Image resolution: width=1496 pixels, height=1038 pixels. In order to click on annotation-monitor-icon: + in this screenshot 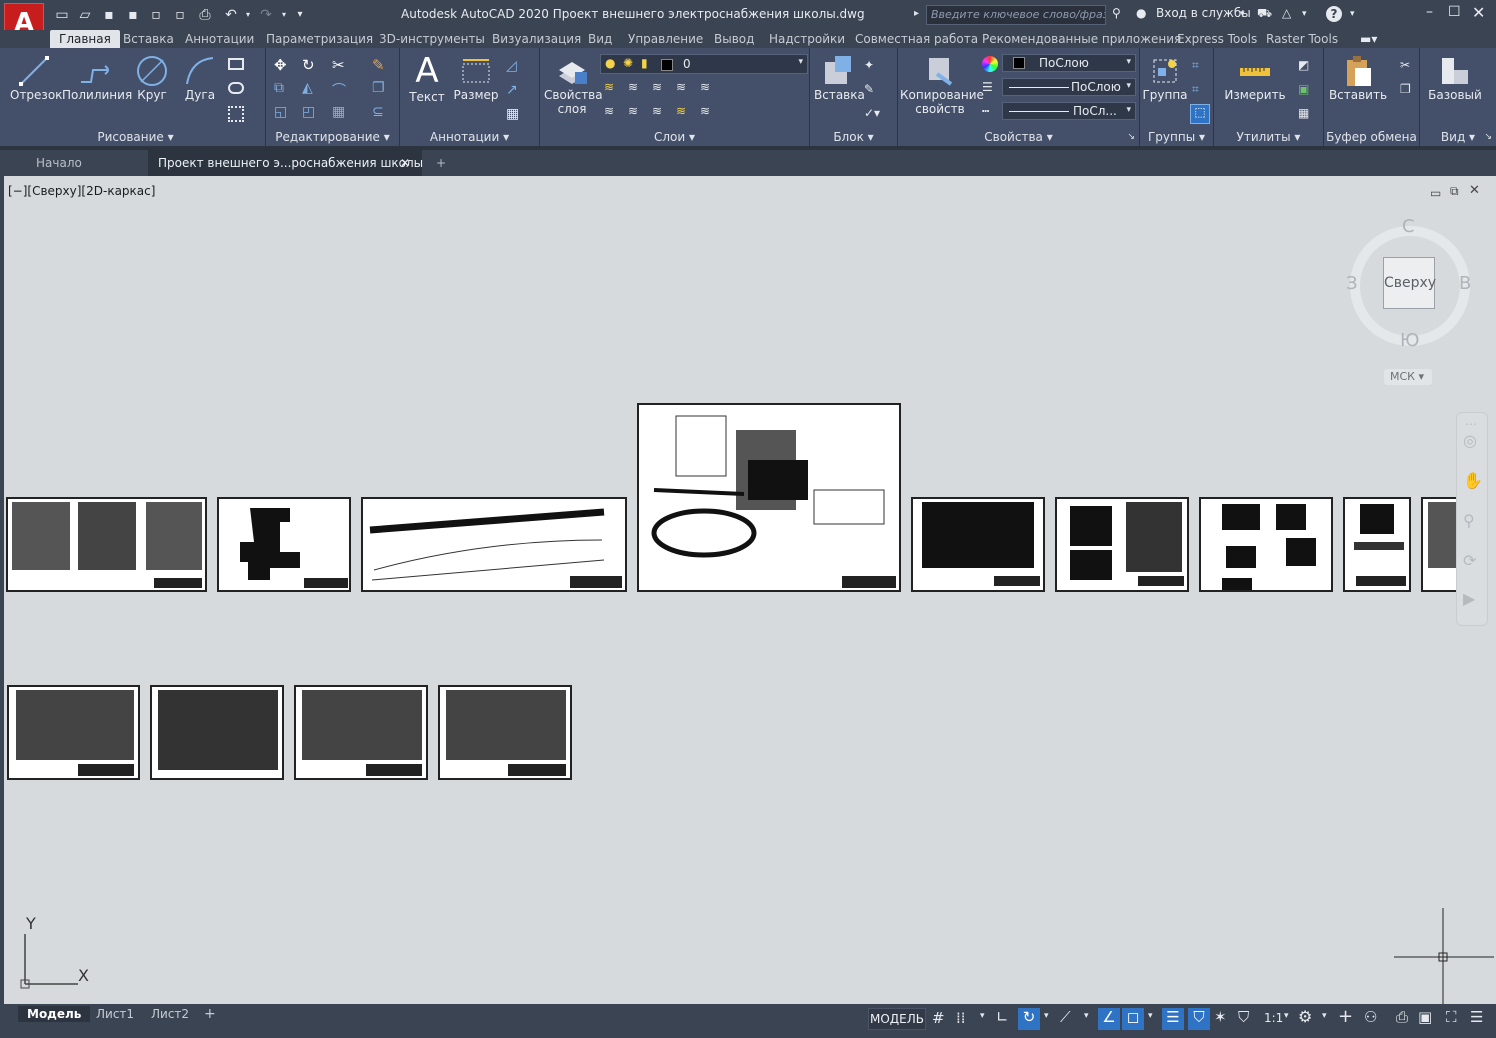, I will do `click(1345, 1016)`.